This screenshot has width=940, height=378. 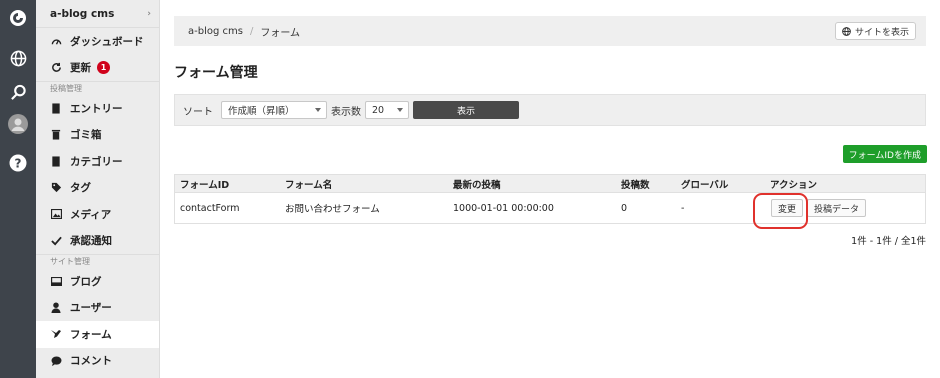 I want to click on site-selector: a-blog cms ›, so click(x=97, y=14).